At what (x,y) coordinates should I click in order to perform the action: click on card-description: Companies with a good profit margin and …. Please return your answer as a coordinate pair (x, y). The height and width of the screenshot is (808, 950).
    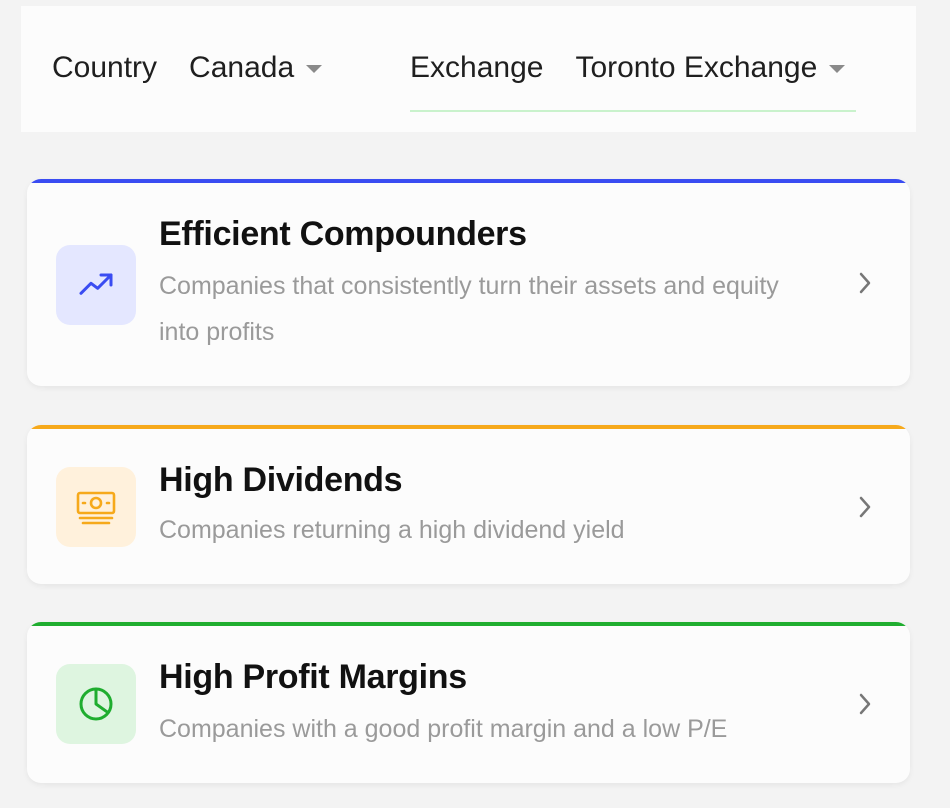
    Looking at the image, I should click on (443, 729).